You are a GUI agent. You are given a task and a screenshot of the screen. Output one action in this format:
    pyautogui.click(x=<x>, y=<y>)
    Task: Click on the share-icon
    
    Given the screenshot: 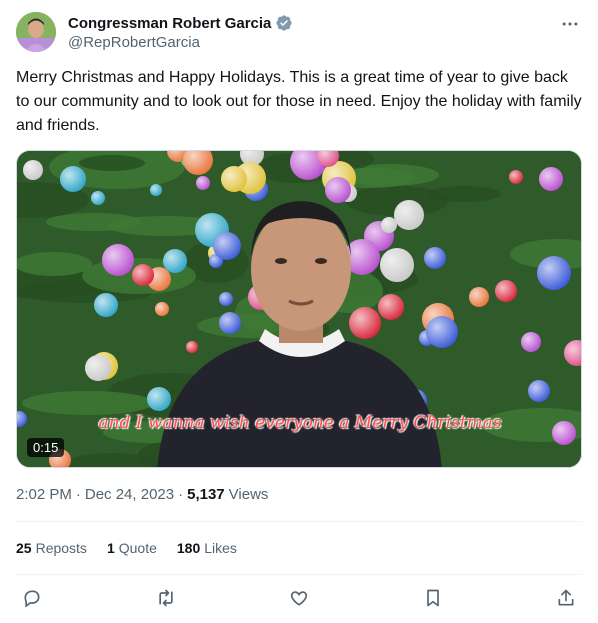 What is the action you would take?
    pyautogui.click(x=566, y=598)
    